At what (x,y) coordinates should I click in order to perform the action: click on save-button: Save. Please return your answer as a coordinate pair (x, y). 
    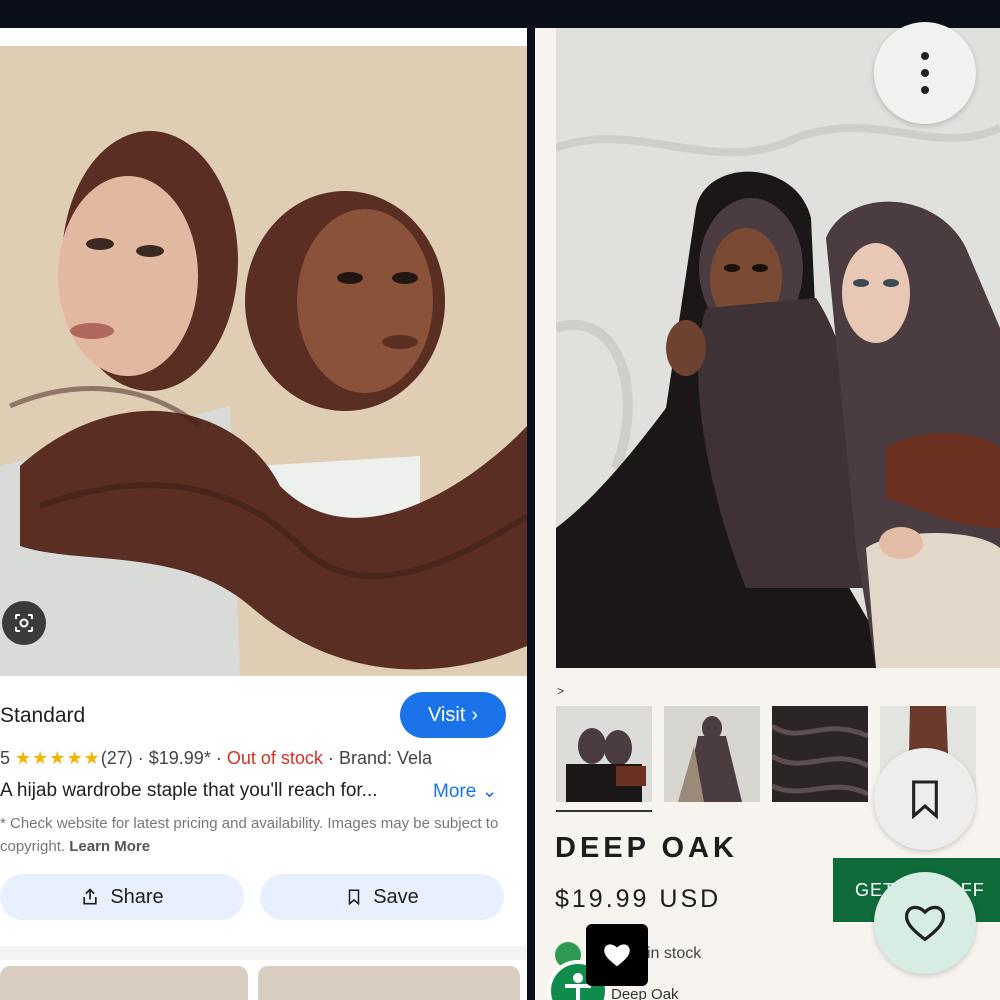
    Looking at the image, I should click on (382, 897).